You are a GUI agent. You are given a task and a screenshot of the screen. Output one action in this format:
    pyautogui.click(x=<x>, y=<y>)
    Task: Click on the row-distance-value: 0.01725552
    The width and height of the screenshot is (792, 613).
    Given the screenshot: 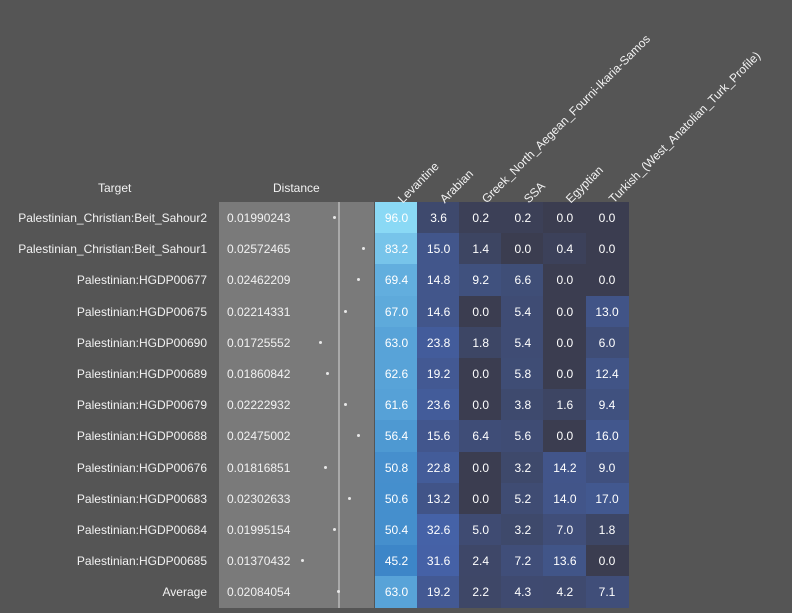 What is the action you would take?
    pyautogui.click(x=259, y=342)
    